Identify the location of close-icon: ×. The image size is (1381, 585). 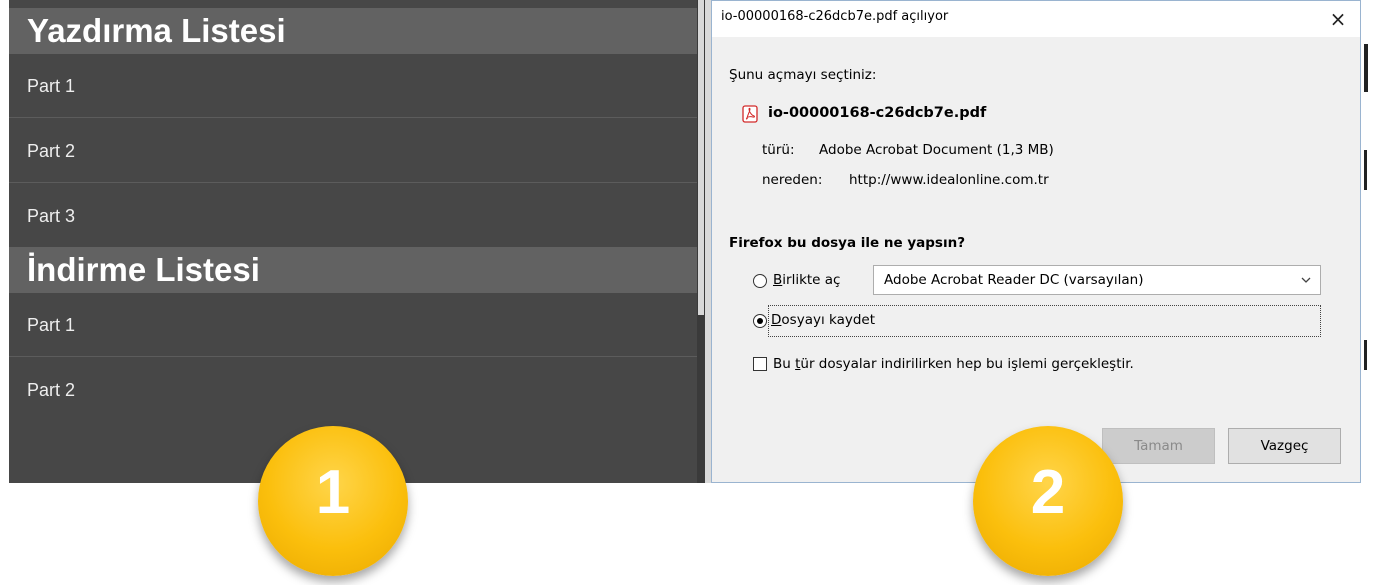
(1338, 19).